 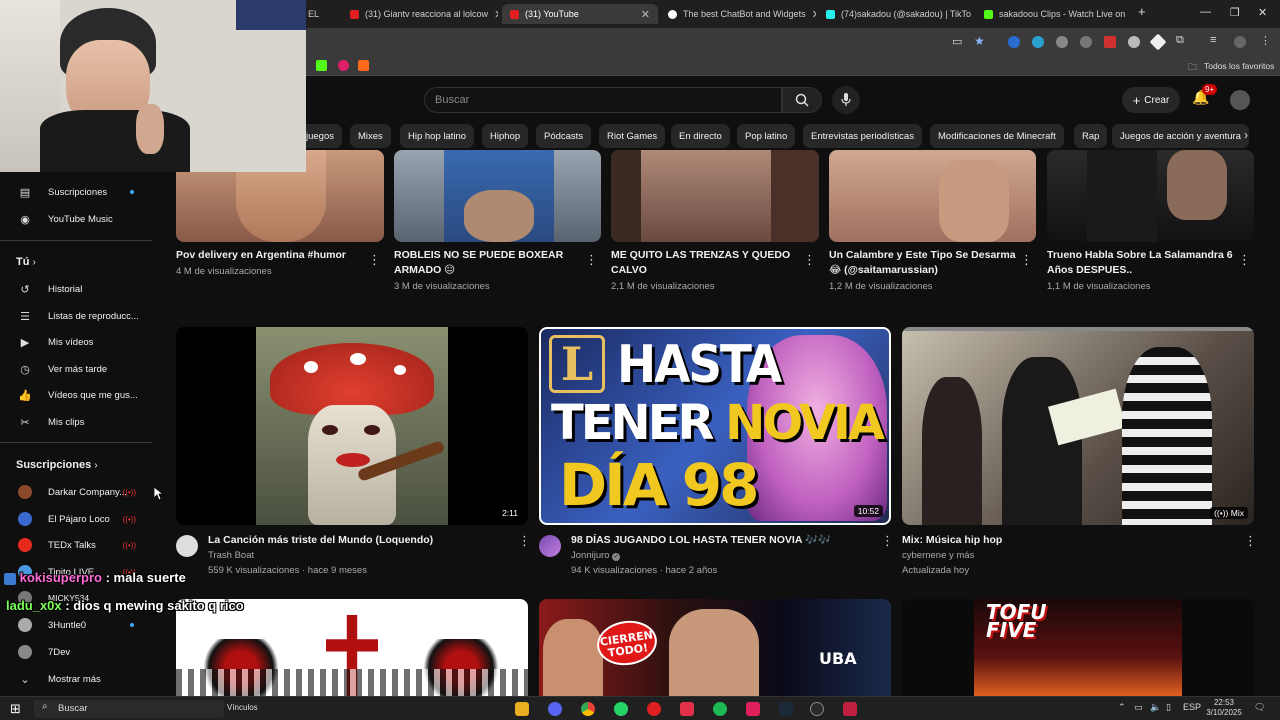 I want to click on voice-search-button, so click(x=846, y=100).